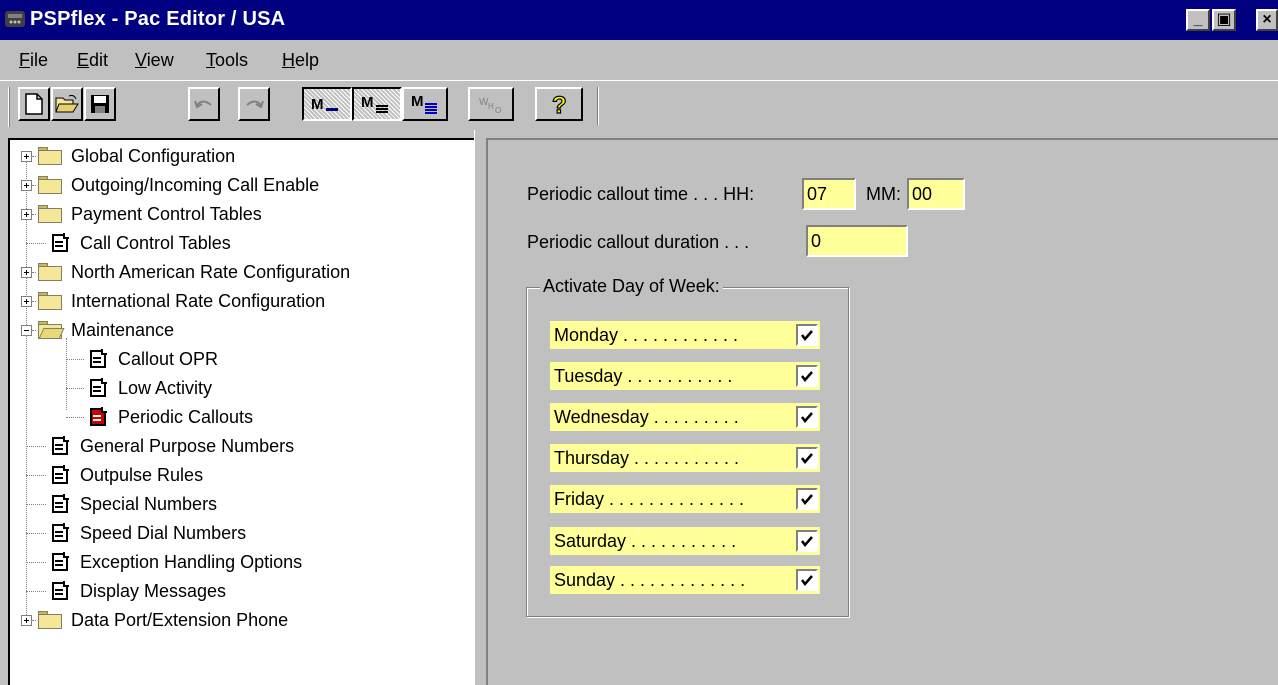 The image size is (1278, 685). What do you see at coordinates (645, 540) in the screenshot?
I see `day-label: Saturday . . . . . . . . . . .` at bounding box center [645, 540].